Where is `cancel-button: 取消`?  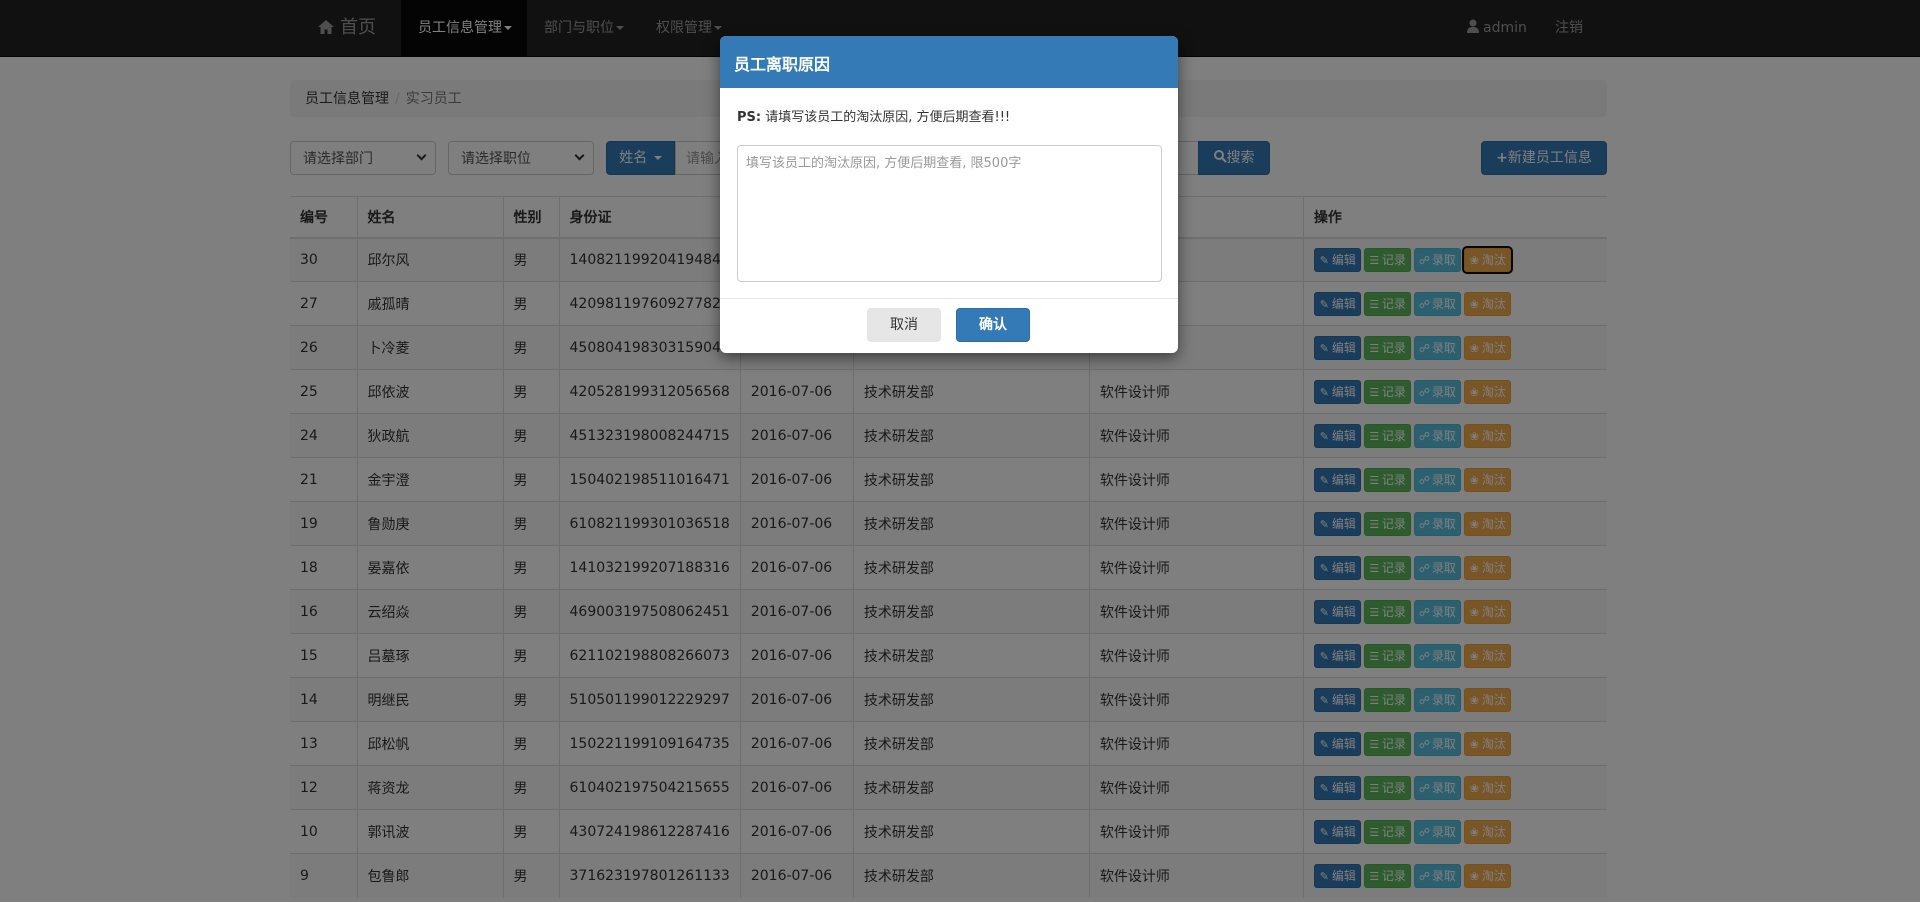
cancel-button: 取消 is located at coordinates (904, 325).